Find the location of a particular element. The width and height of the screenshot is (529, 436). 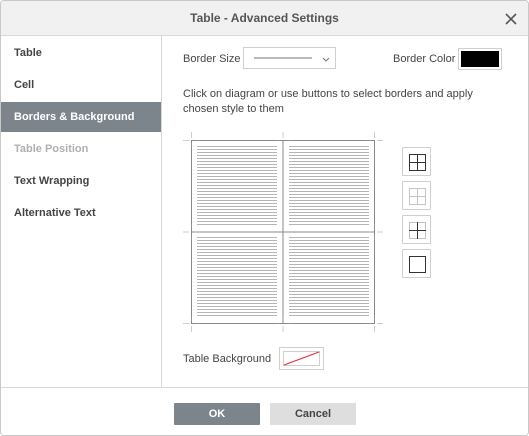

all-borders-button is located at coordinates (416, 161).